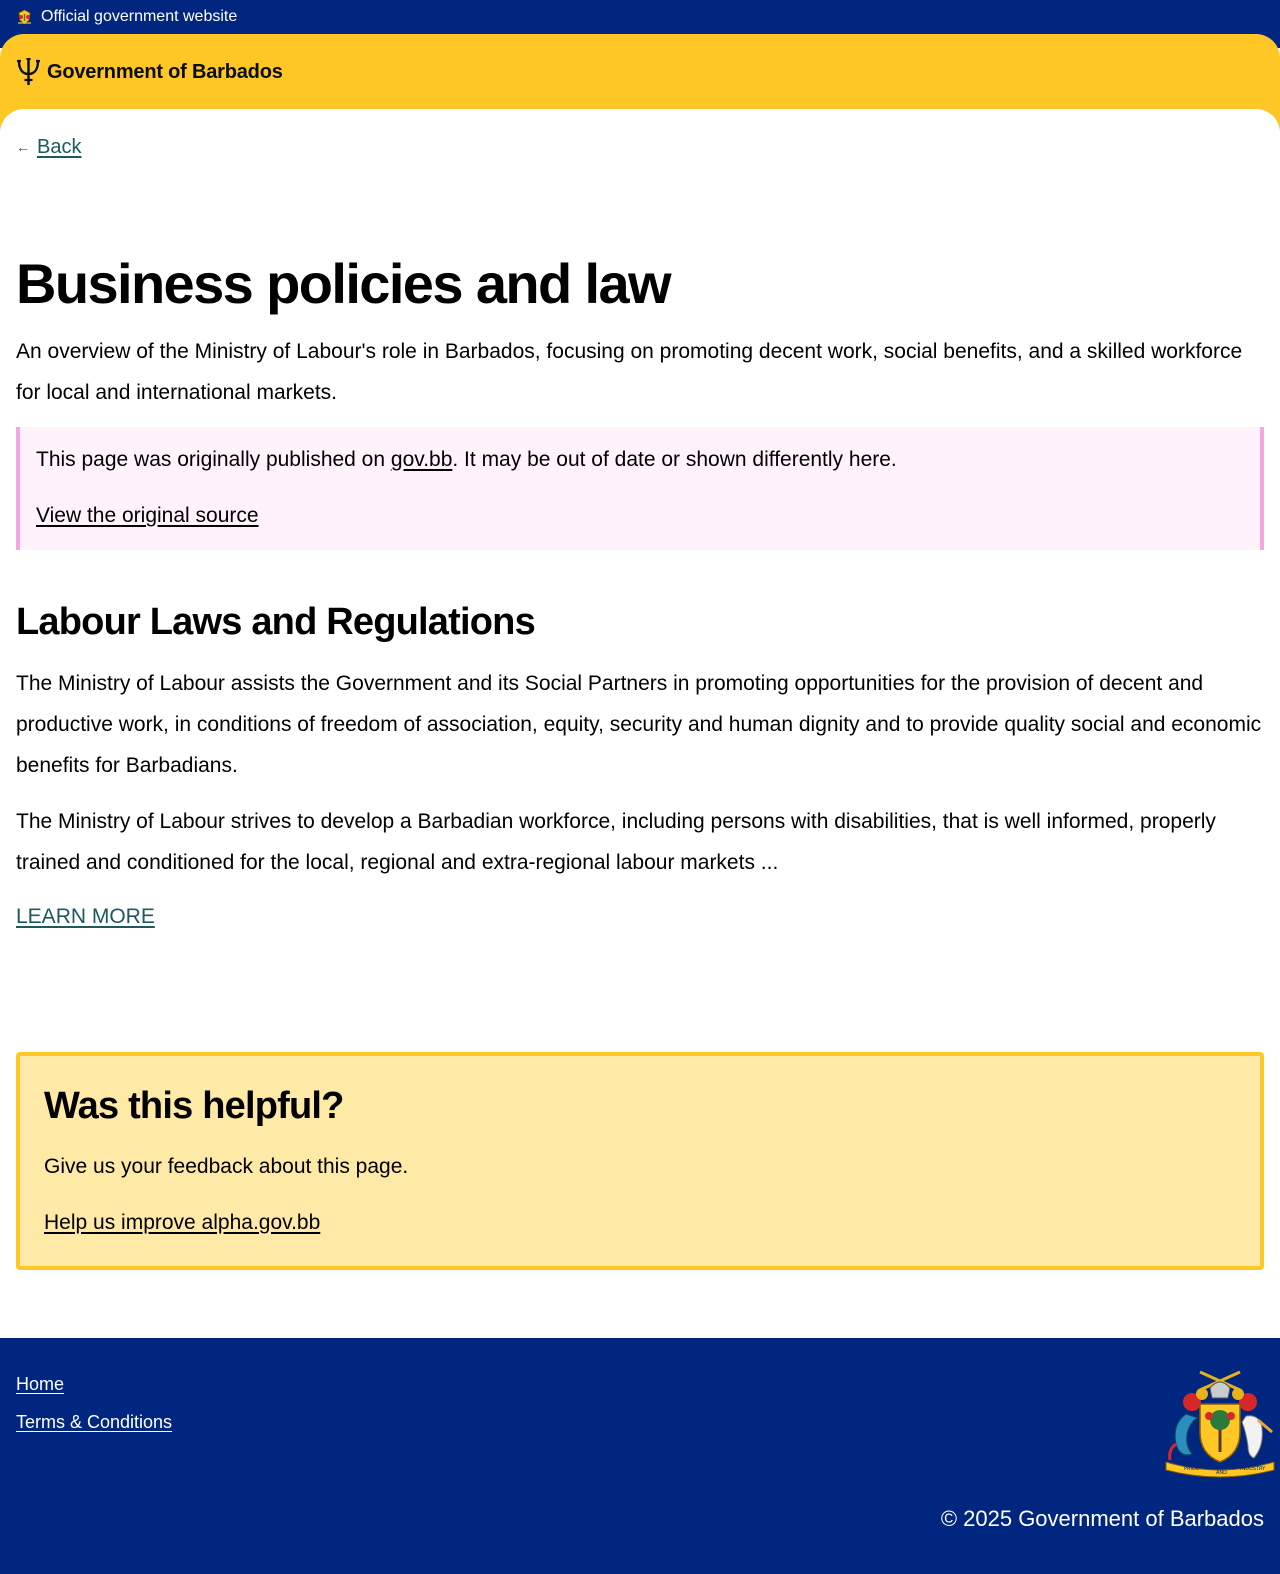  Describe the element at coordinates (139, 16) in the screenshot. I see `official-banner-text: Official government website` at that location.